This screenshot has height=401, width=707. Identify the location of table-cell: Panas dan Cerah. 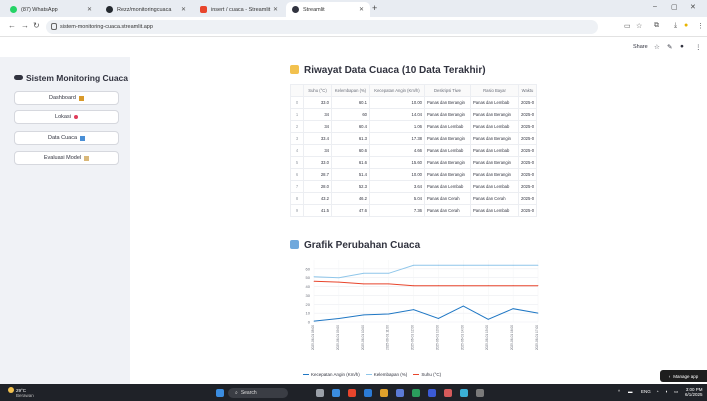
(447, 210).